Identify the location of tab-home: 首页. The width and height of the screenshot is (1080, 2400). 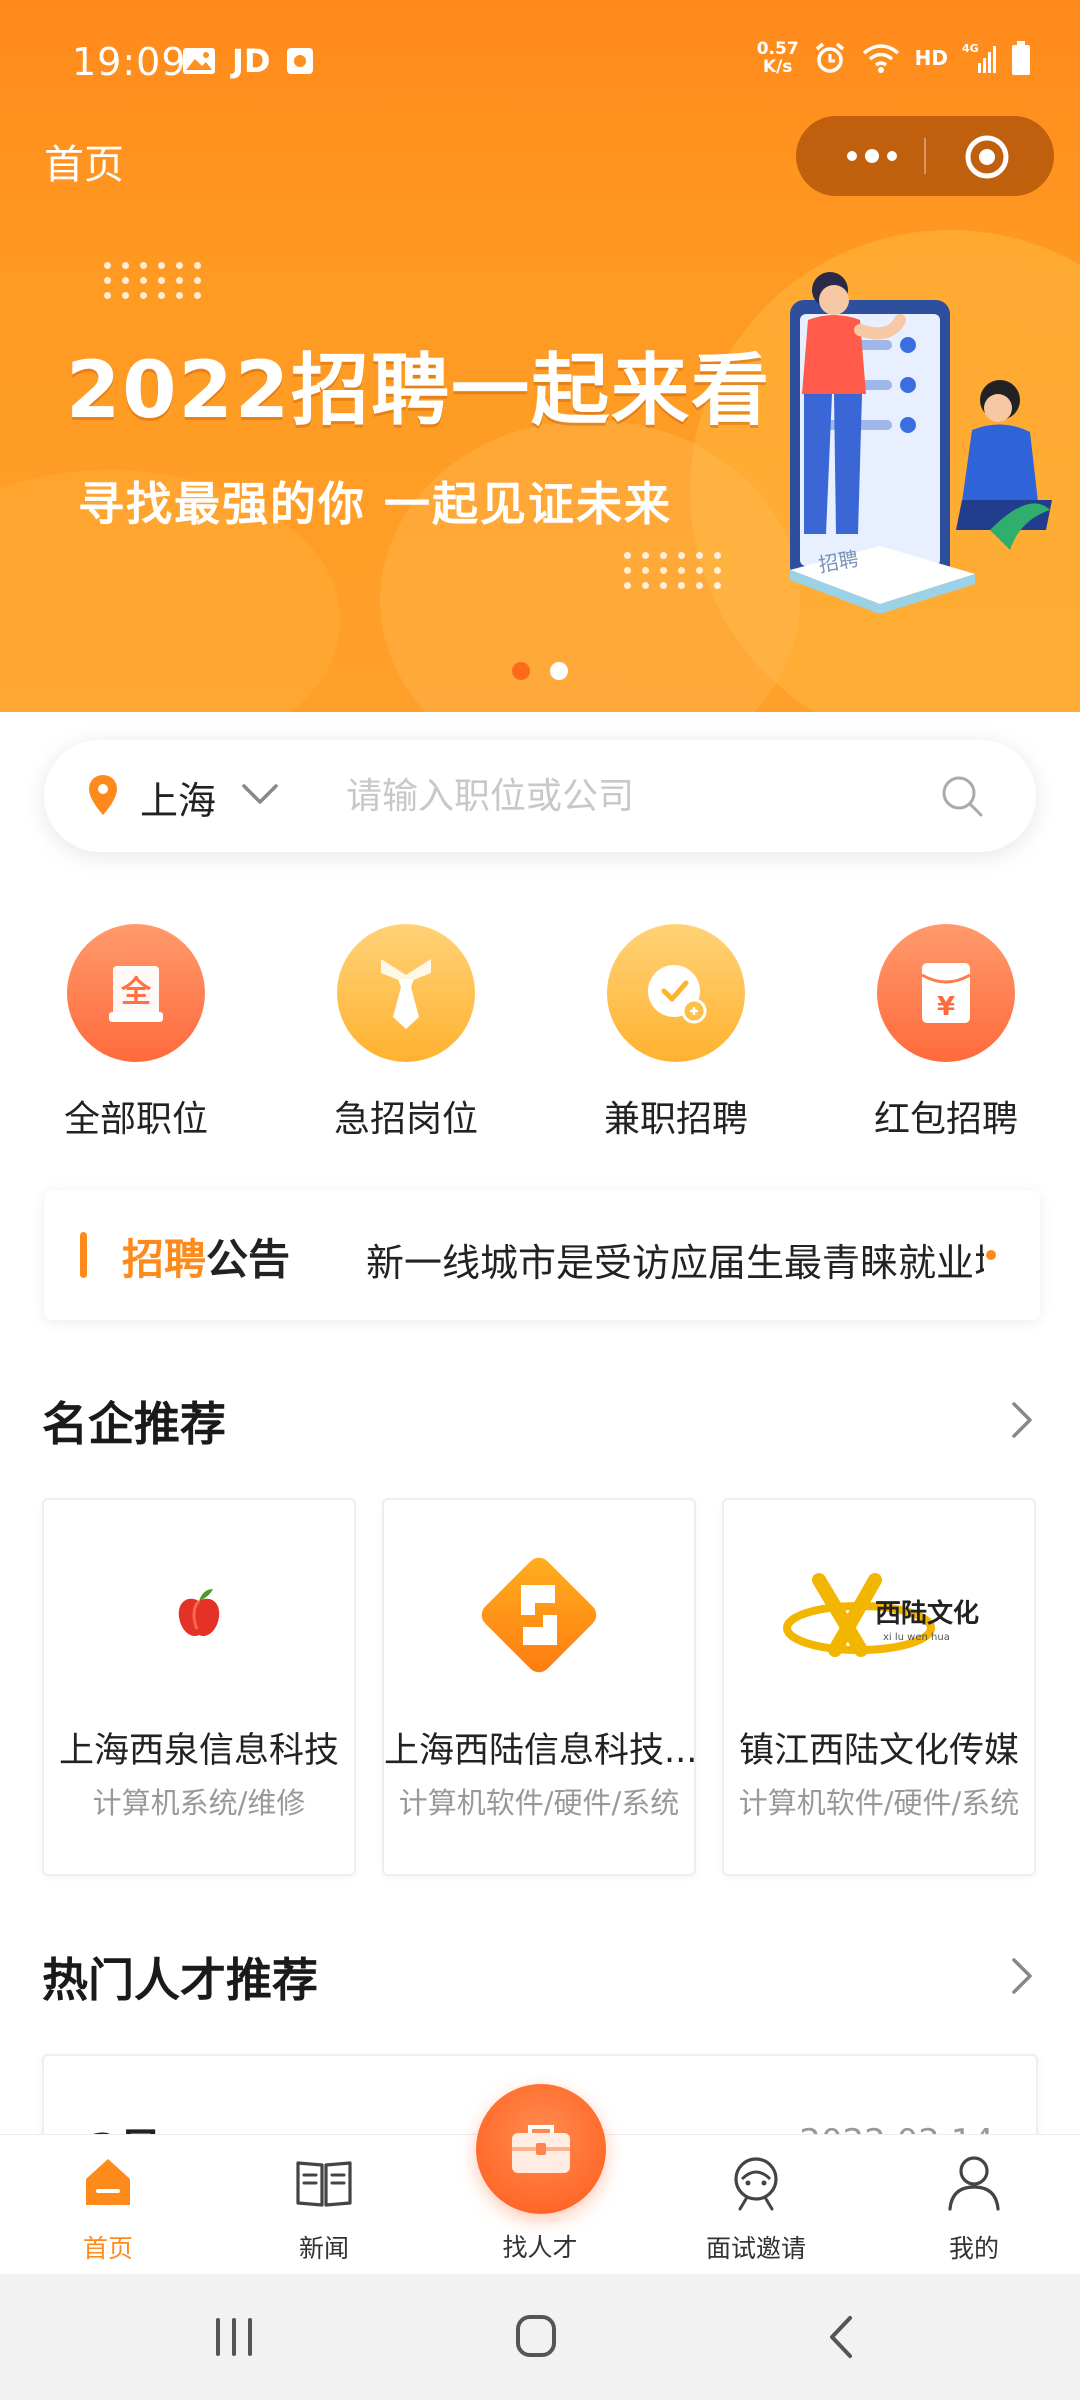
(108, 2205).